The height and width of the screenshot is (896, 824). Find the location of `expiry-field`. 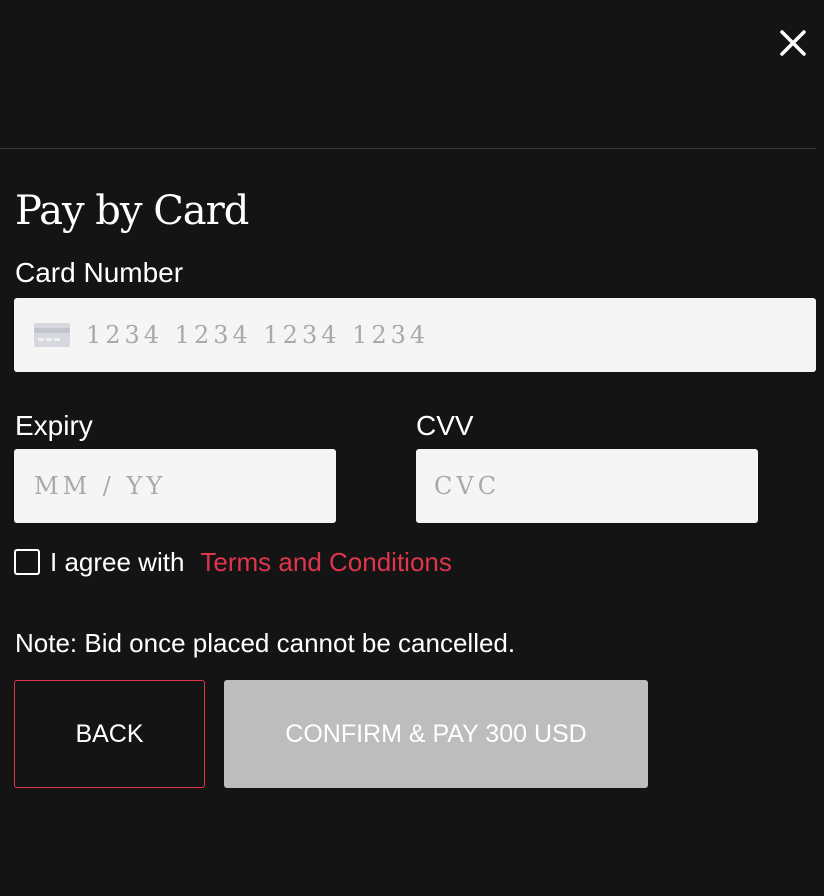

expiry-field is located at coordinates (175, 486).